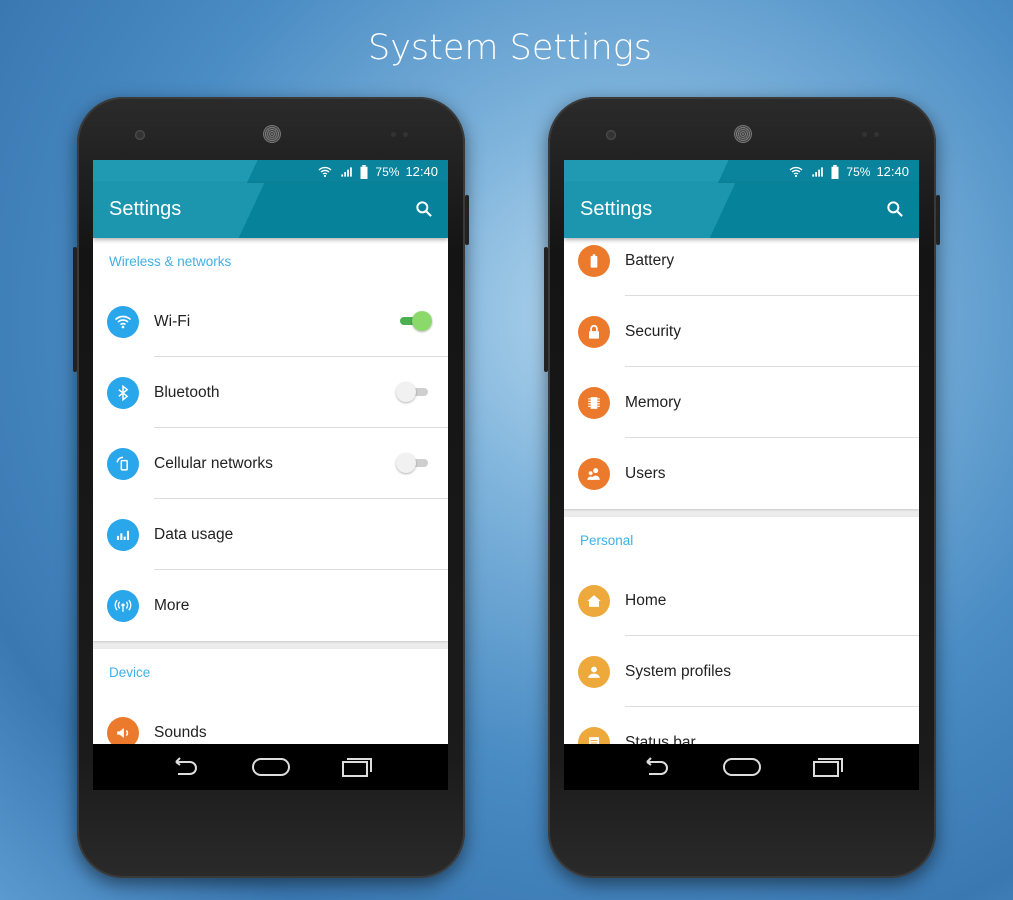 The height and width of the screenshot is (900, 1013). What do you see at coordinates (123, 730) in the screenshot?
I see `sound-icon` at bounding box center [123, 730].